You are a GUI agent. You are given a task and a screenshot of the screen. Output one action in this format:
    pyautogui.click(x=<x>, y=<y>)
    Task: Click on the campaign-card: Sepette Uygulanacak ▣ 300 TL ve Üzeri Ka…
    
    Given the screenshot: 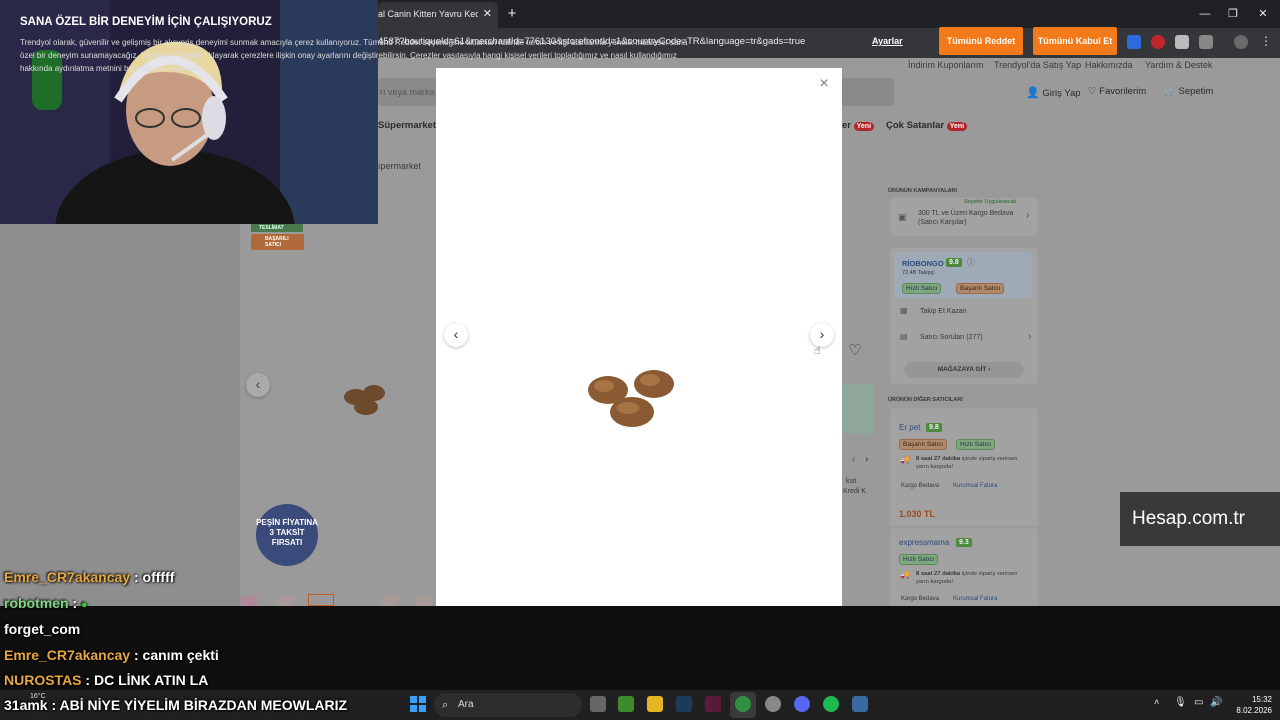 What is the action you would take?
    pyautogui.click(x=964, y=217)
    